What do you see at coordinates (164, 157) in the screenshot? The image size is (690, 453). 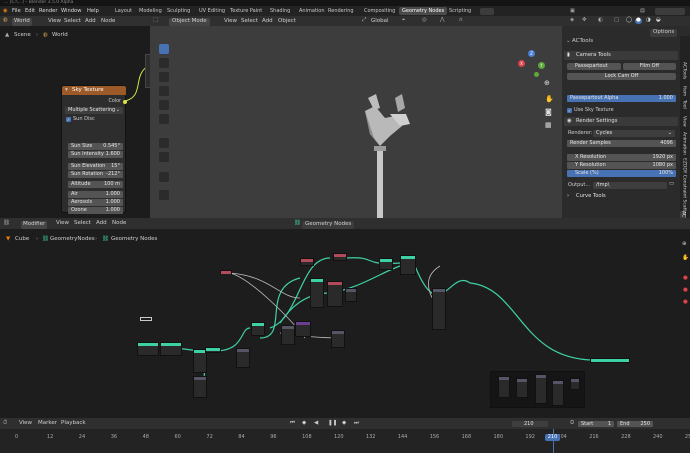 I see `measure-tool-icon` at bounding box center [164, 157].